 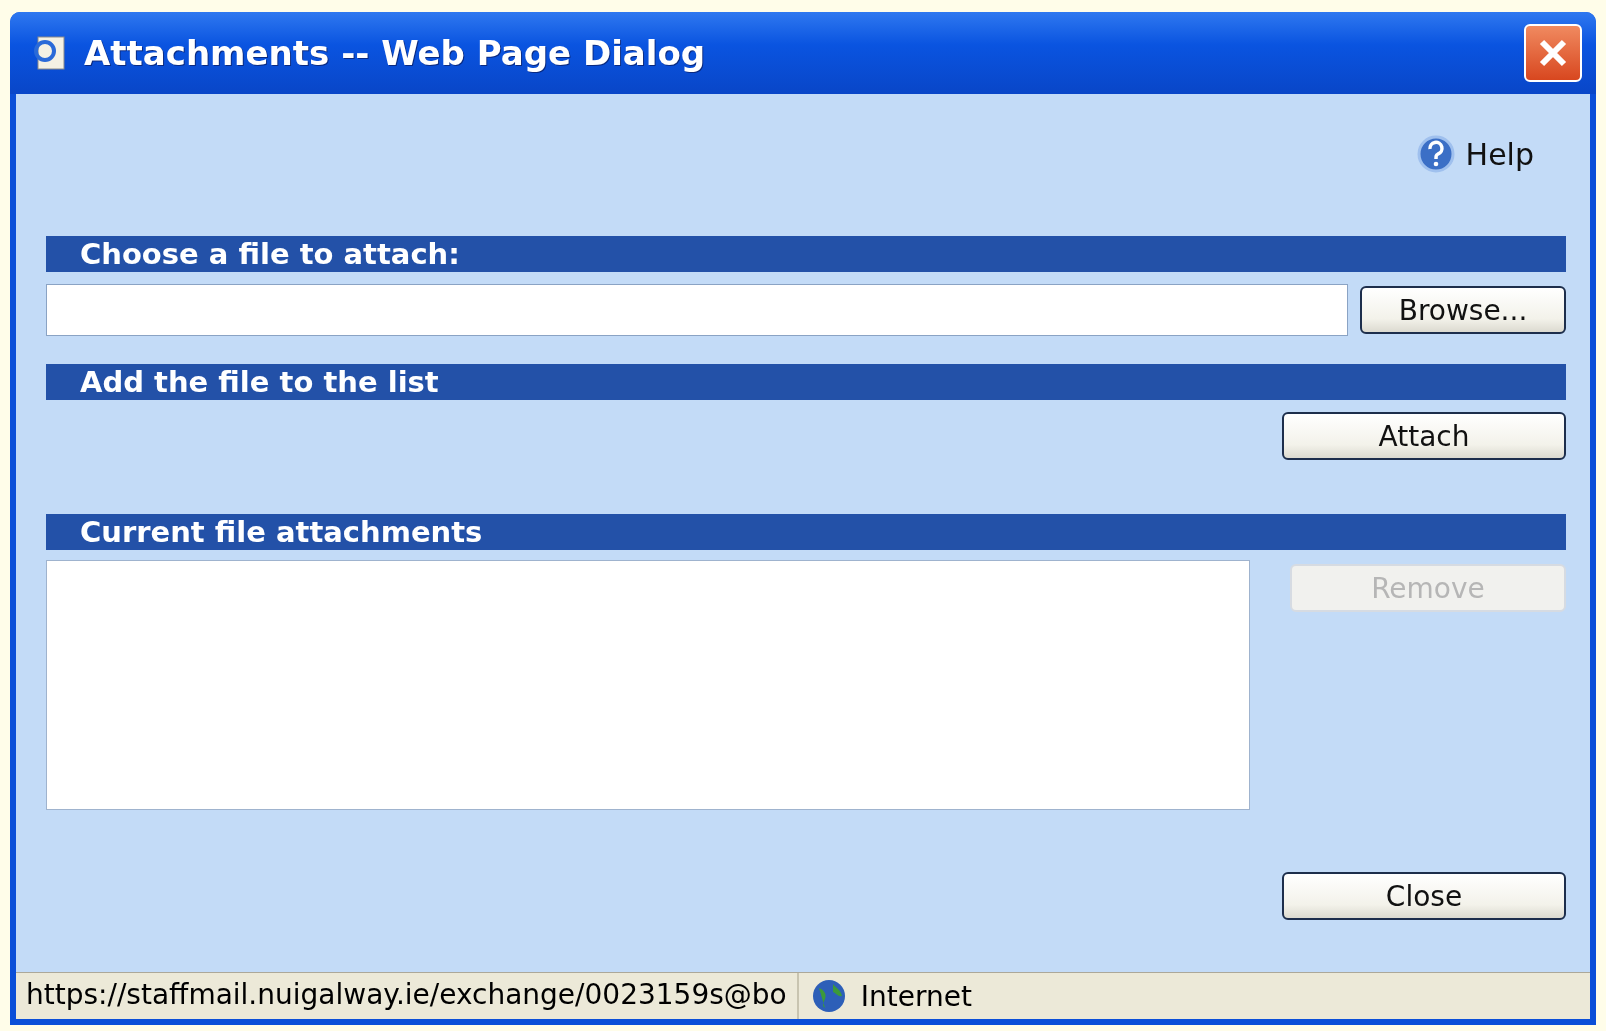 What do you see at coordinates (806, 532) in the screenshot?
I see `section-header: Current file attachments` at bounding box center [806, 532].